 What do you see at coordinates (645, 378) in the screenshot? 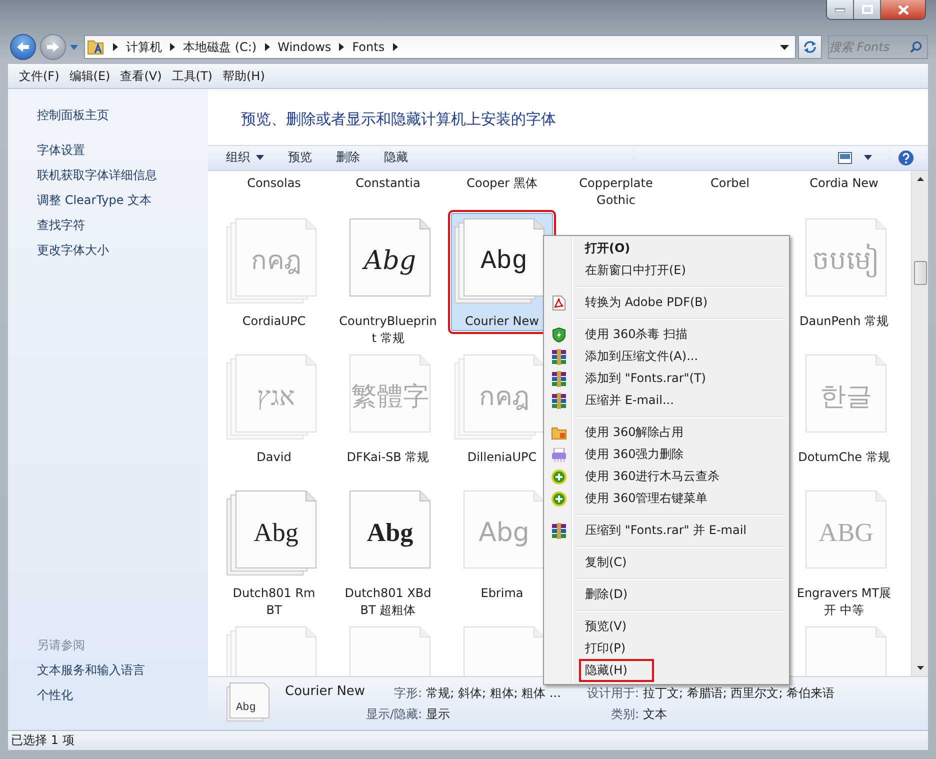
I see `menu-item: 添加到 "Fonts.rar"(T)` at bounding box center [645, 378].